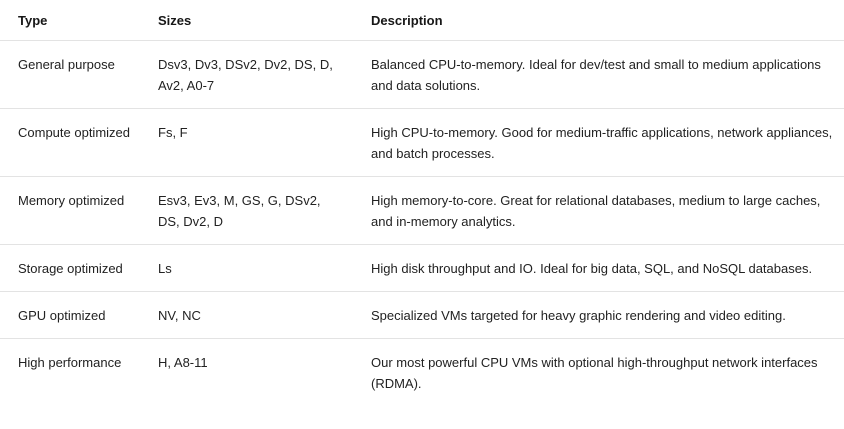 The image size is (844, 429). What do you see at coordinates (246, 210) in the screenshot?
I see `cell-sizes: Esv3, Ev3, M, GS, G, DSv2, DS, Dv2, D` at bounding box center [246, 210].